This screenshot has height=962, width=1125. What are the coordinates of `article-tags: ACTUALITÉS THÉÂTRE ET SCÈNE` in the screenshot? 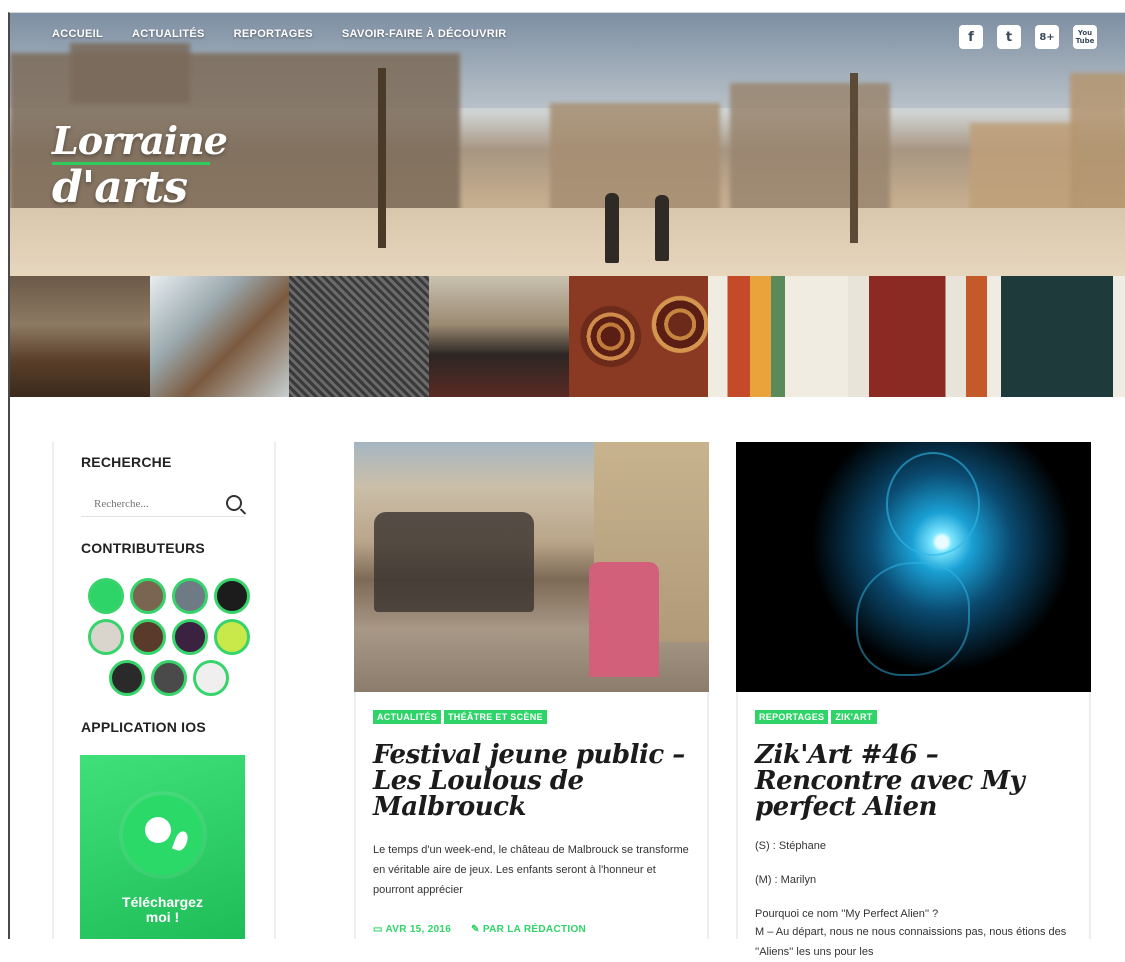 It's located at (531, 717).